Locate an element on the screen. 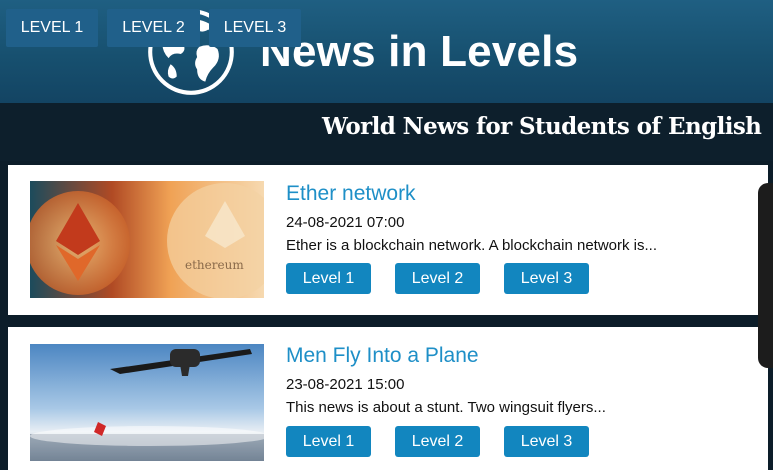 The image size is (773, 470). svg-text: ethereum is located at coordinates (214, 265).